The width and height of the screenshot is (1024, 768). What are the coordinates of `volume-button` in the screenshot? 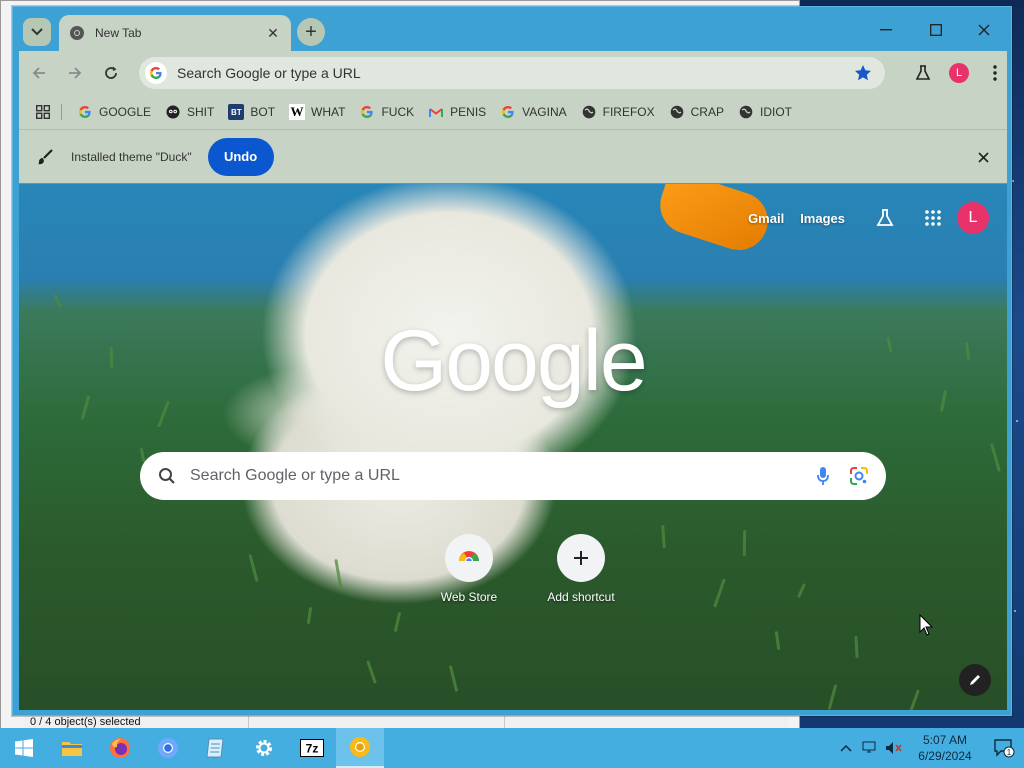 It's located at (894, 748).